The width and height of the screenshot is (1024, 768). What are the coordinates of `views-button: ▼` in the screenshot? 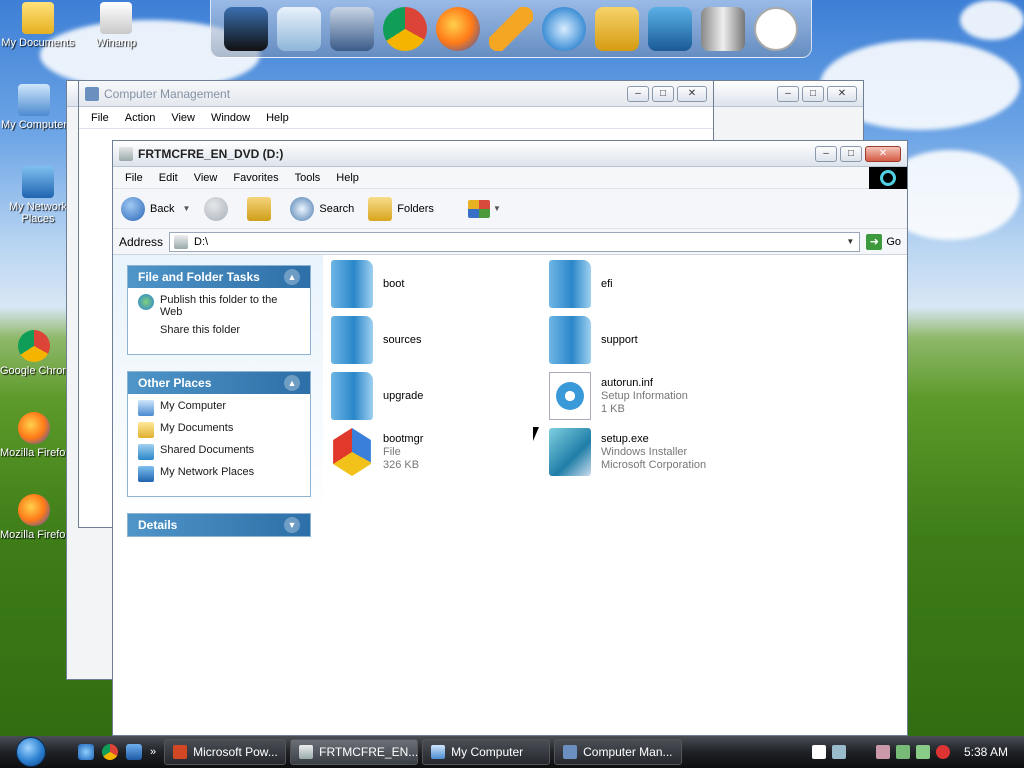 It's located at (484, 208).